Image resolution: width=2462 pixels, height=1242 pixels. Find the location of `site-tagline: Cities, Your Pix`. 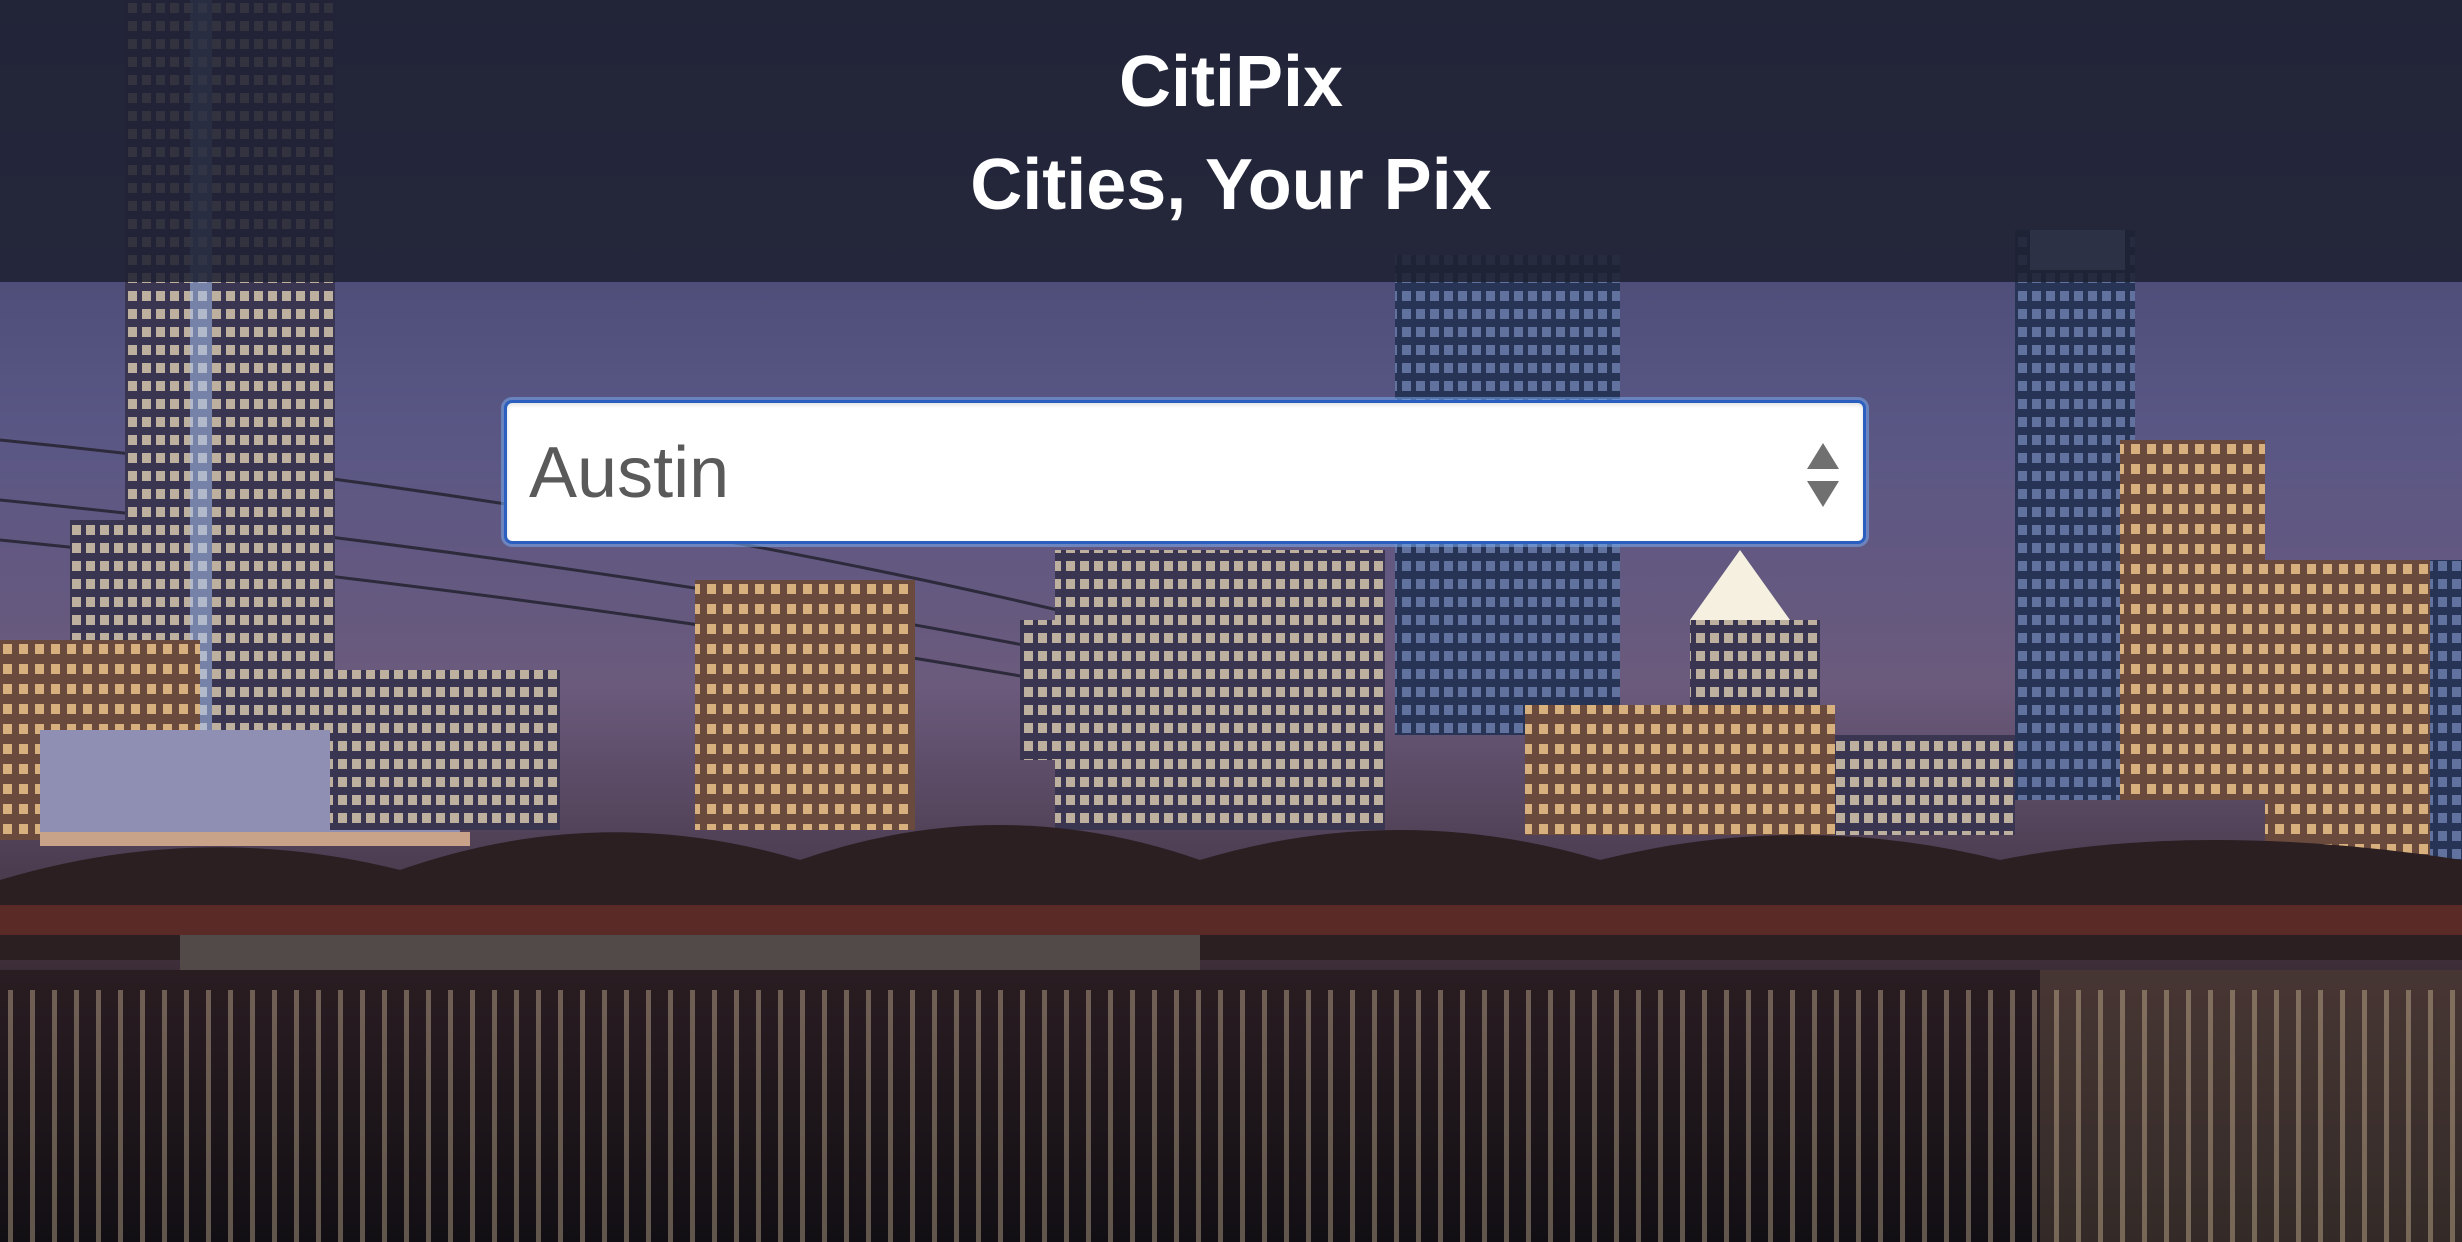

site-tagline: Cities, Your Pix is located at coordinates (1231, 185).